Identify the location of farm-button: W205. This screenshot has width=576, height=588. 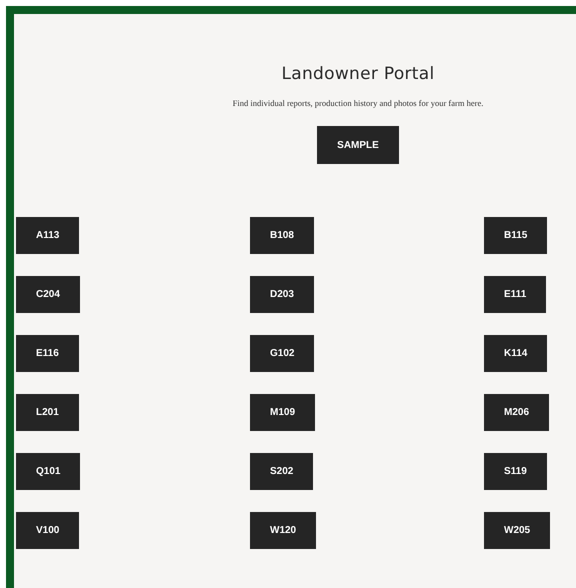
(517, 530).